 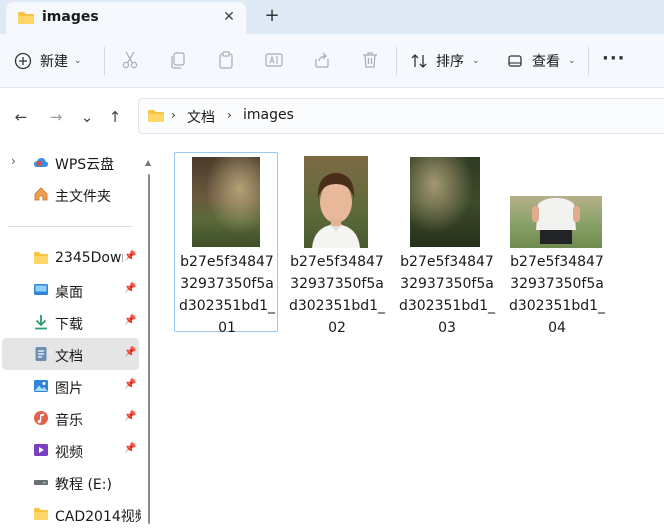 What do you see at coordinates (274, 60) in the screenshot?
I see `rename-icon` at bounding box center [274, 60].